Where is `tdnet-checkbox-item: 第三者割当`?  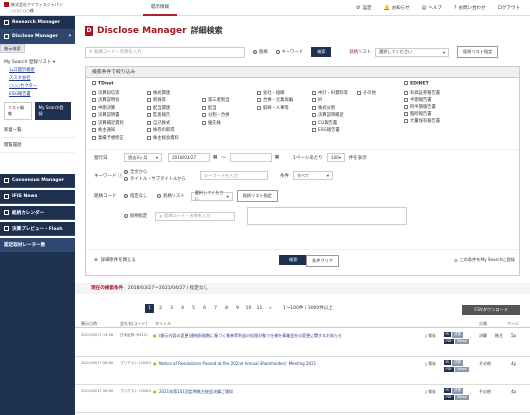
tdnet-checkbox-item: 第三者割当 is located at coordinates (215, 100).